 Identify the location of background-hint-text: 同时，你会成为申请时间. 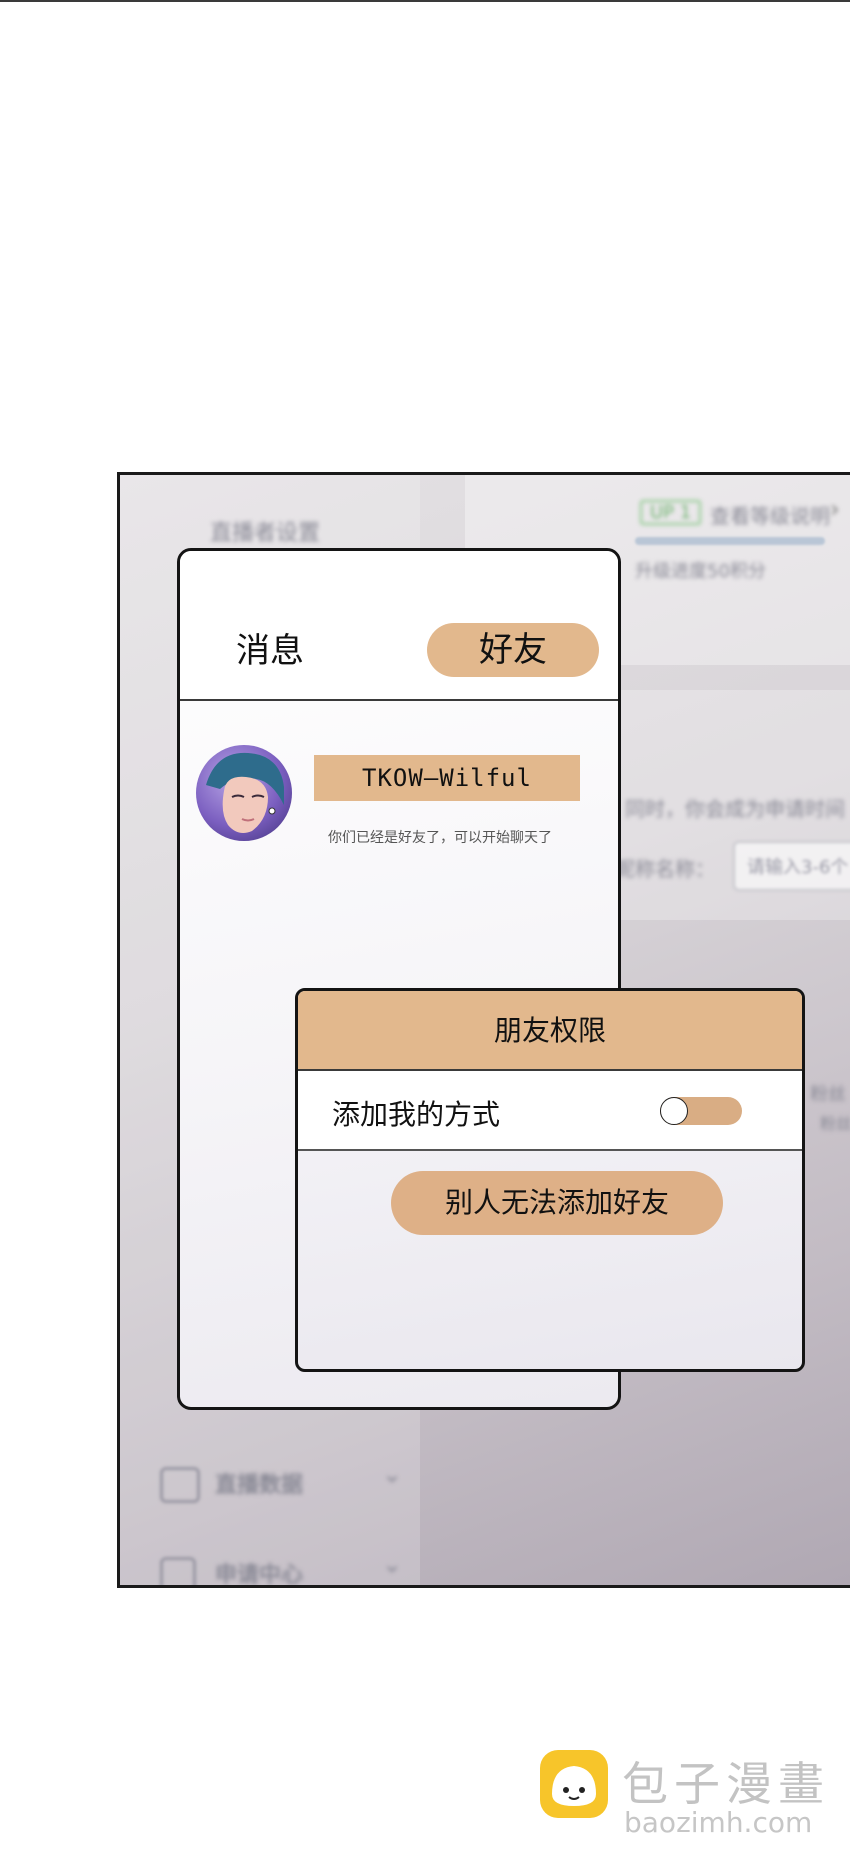
(735, 809).